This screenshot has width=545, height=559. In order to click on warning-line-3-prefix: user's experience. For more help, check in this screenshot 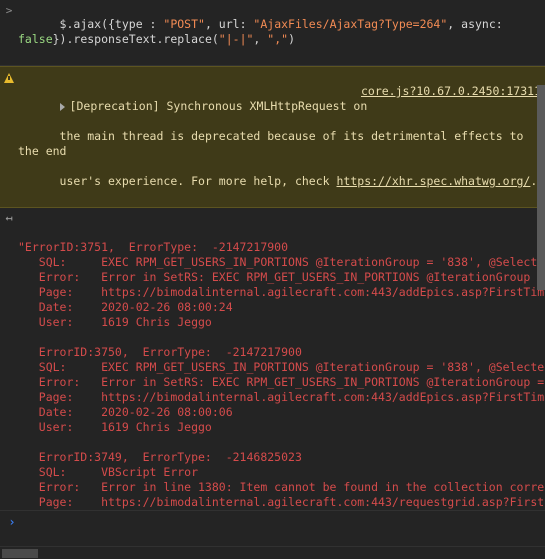, I will do `click(198, 181)`.